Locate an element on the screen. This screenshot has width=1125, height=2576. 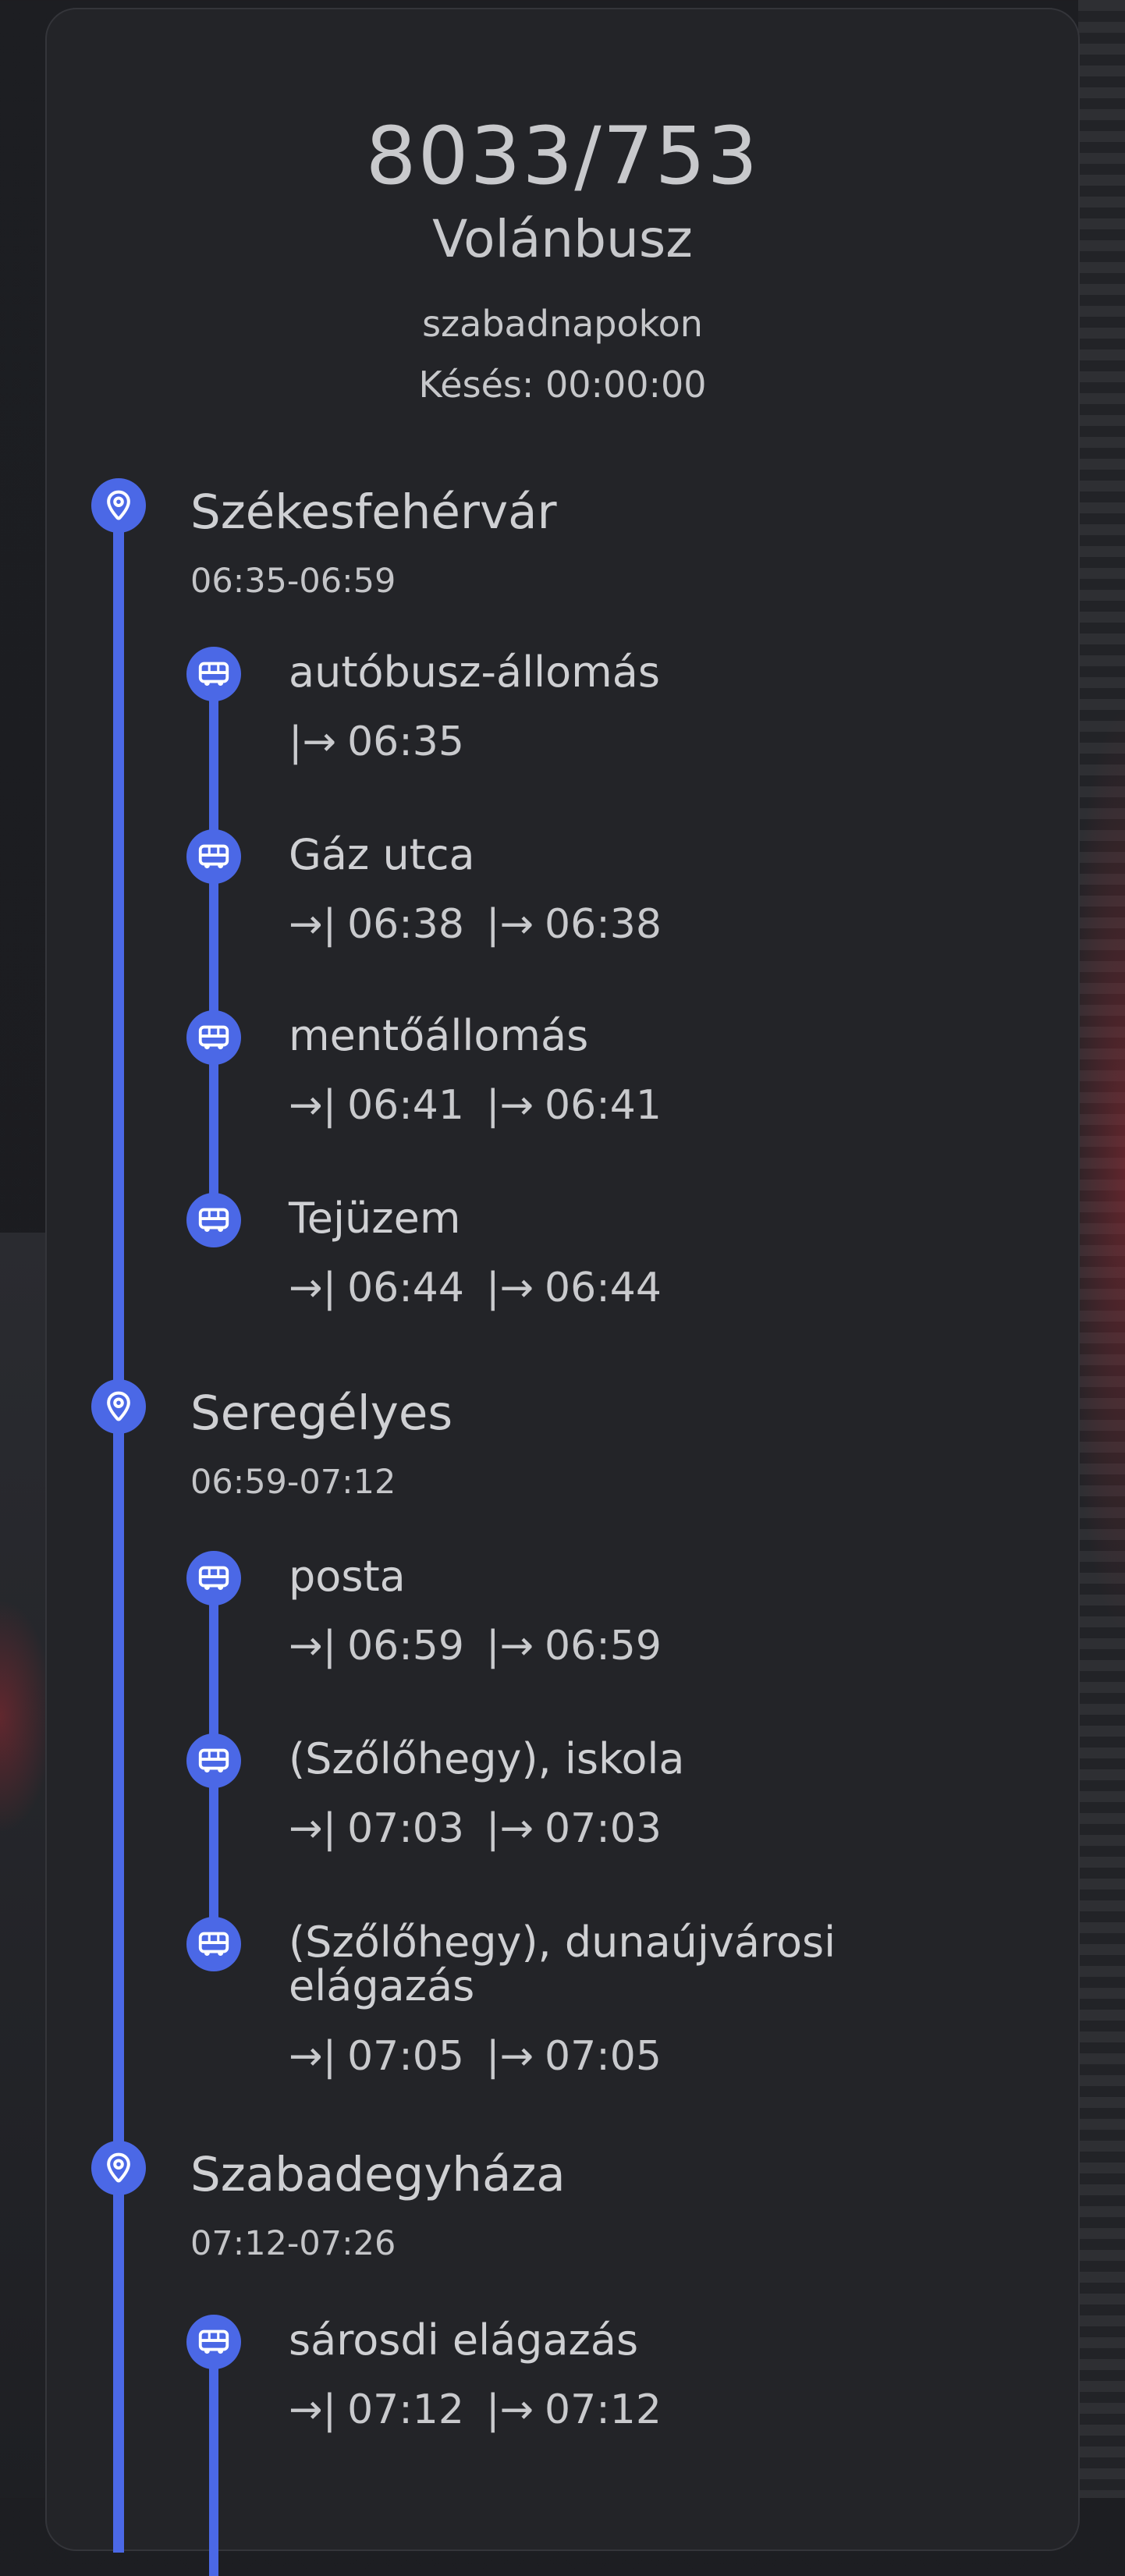
arrival-time: 07:03 is located at coordinates (405, 1828).